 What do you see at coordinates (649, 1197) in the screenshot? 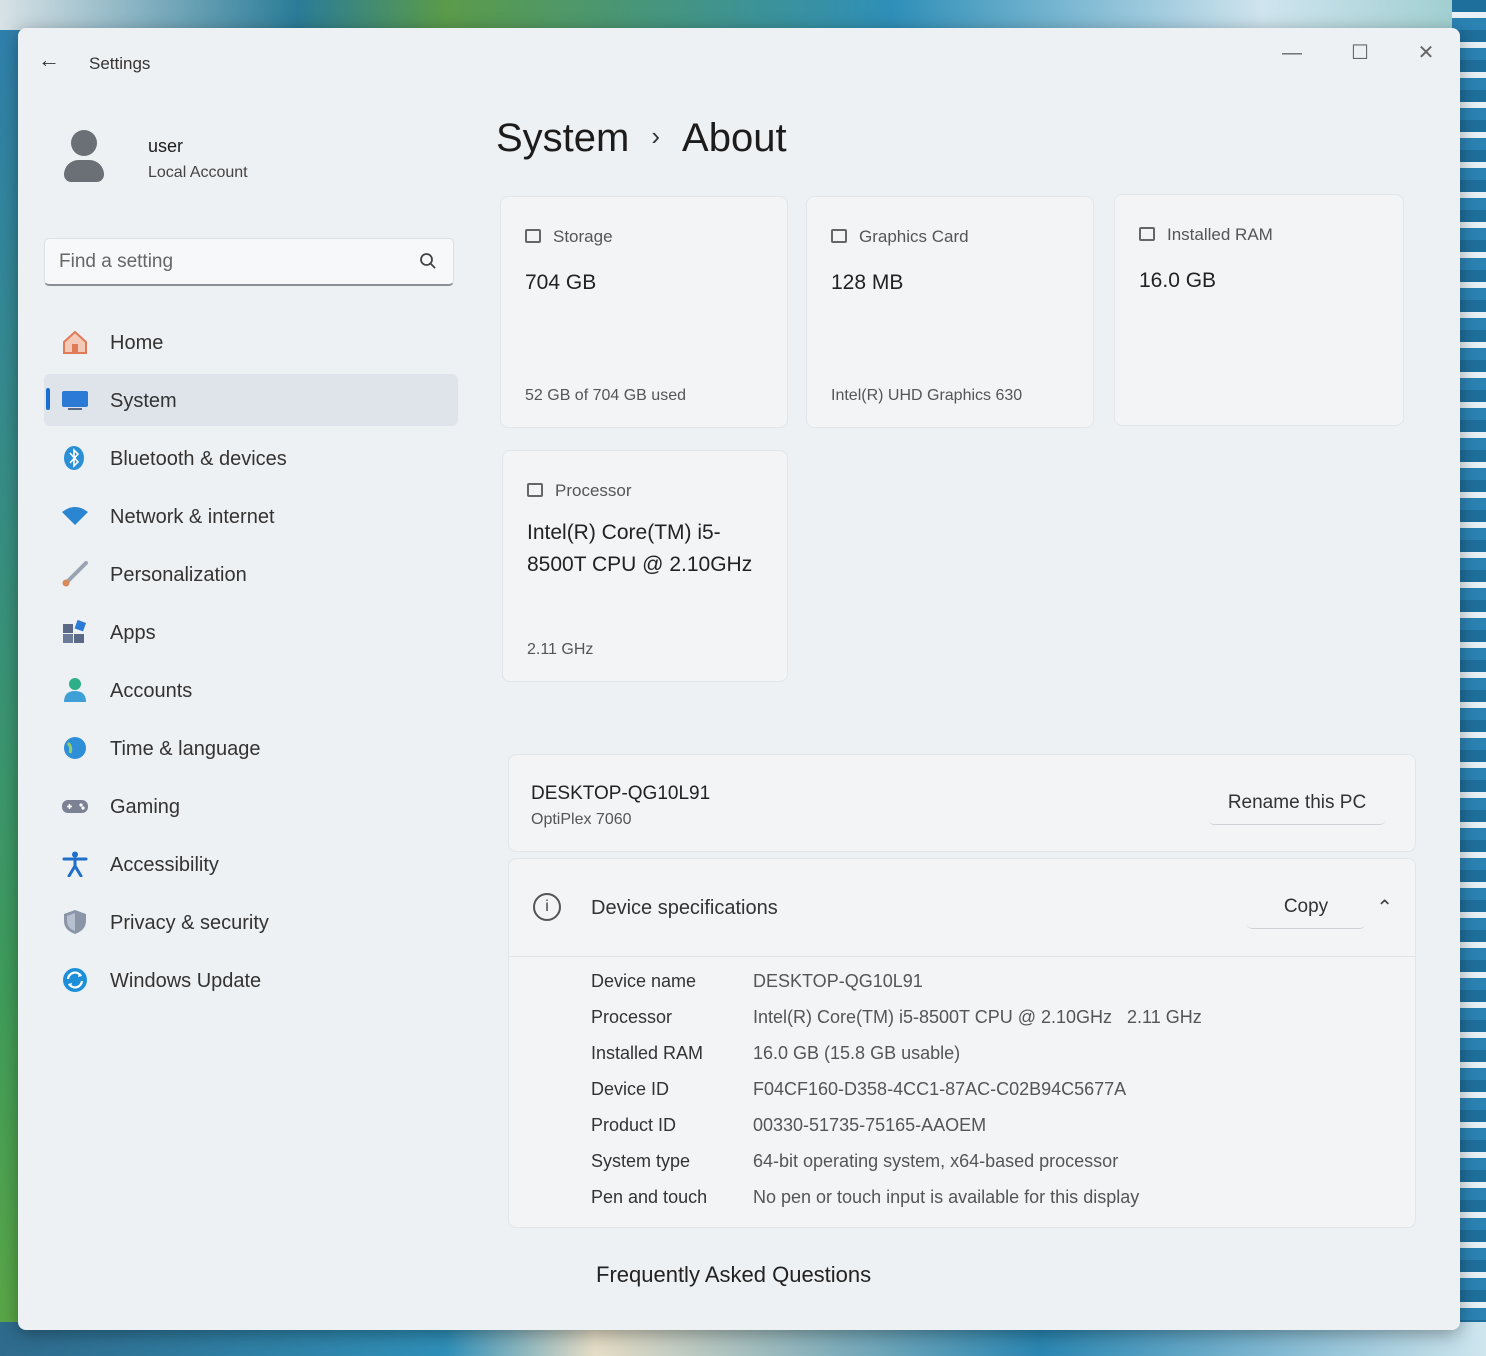
I see `spec-label: Pen and touch` at bounding box center [649, 1197].